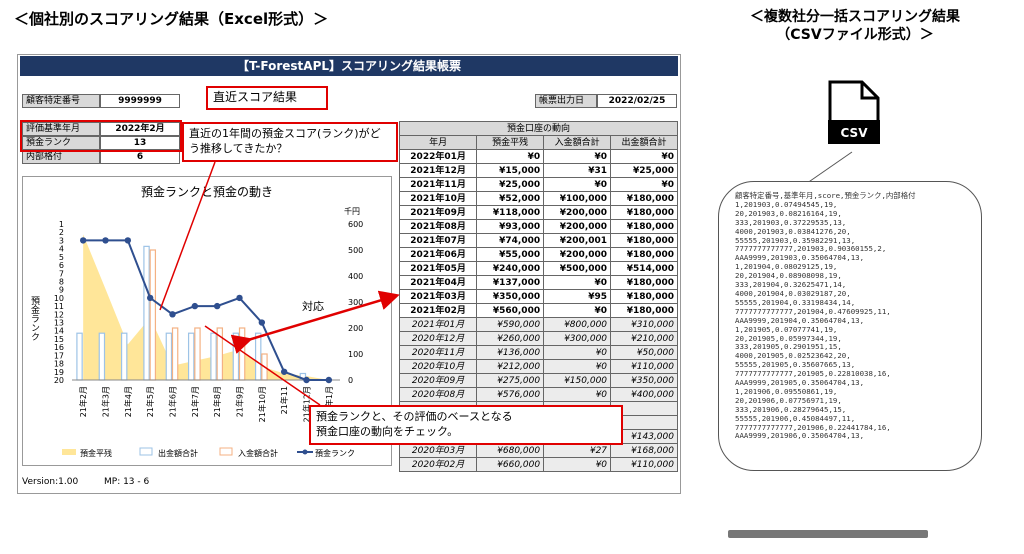 The height and width of the screenshot is (554, 1024). I want to click on table-row: 2020年02月 ¥660,000 ¥0 ¥110,000, so click(538, 464).